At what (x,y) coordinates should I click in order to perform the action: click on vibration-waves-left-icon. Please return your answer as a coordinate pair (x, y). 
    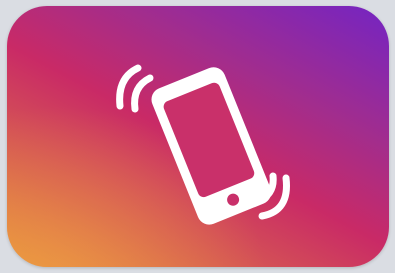
    Looking at the image, I should click on (135, 88).